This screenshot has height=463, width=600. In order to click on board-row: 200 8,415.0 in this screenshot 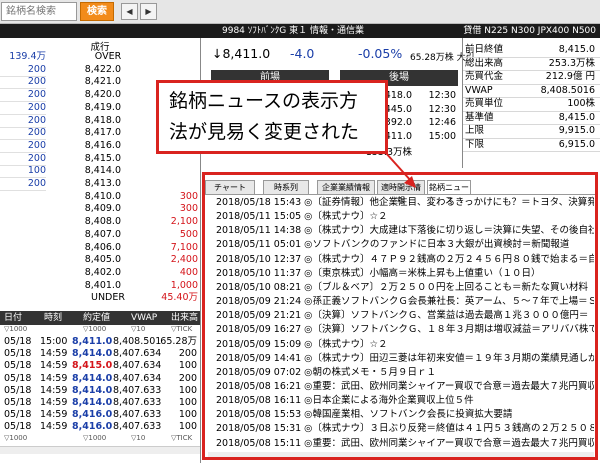, I will do `click(100, 159)`.